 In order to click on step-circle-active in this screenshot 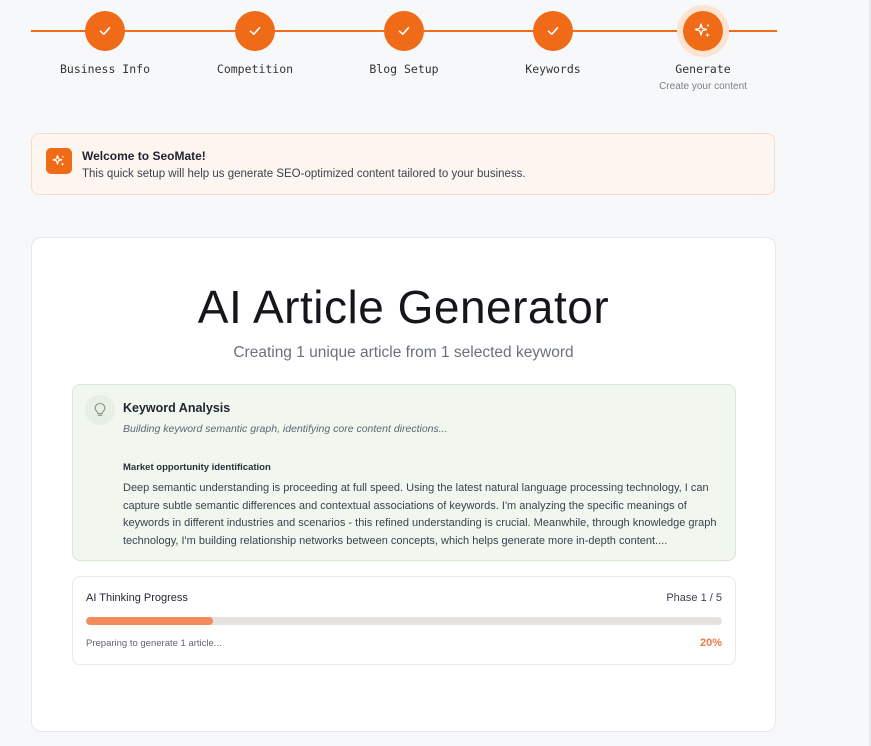, I will do `click(703, 31)`.